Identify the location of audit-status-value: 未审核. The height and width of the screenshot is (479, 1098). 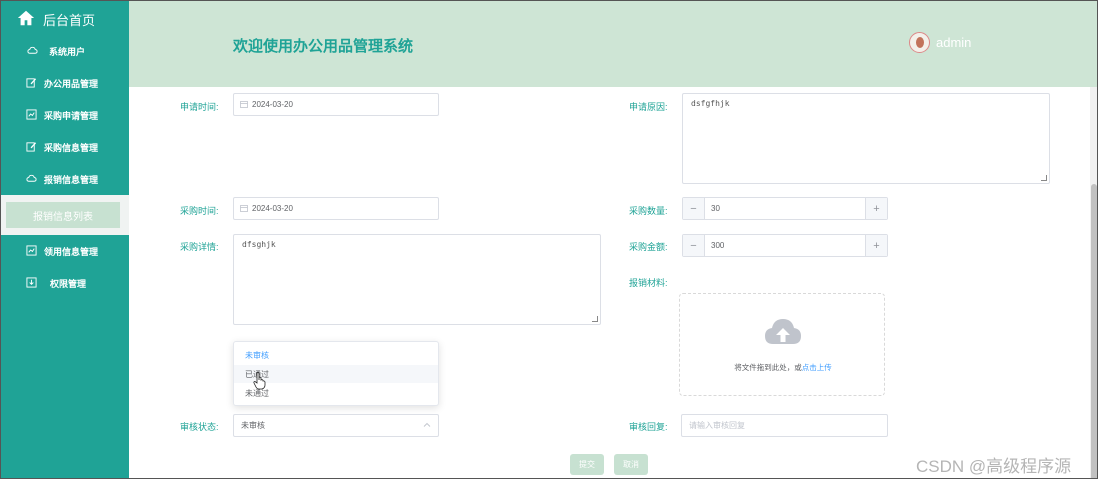
(253, 425).